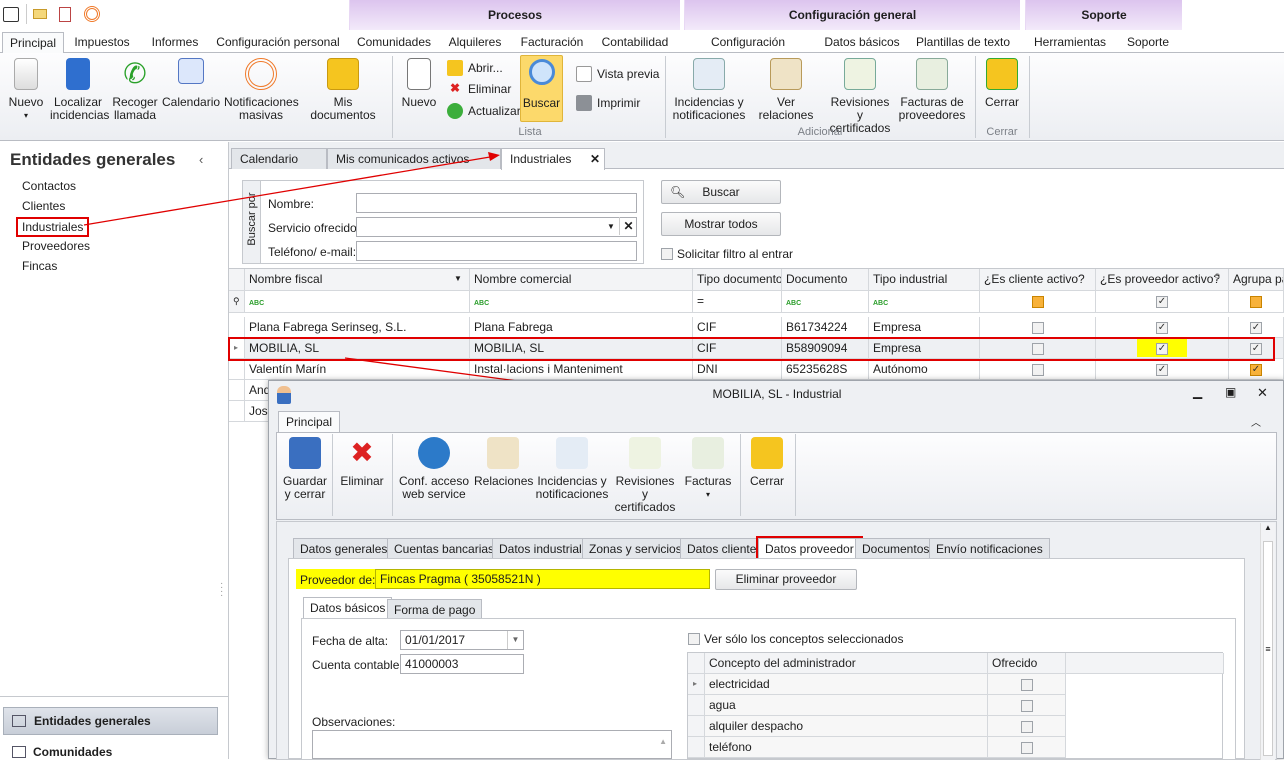  I want to click on eliminar-proveedor-button: Eliminar proveedor, so click(786, 579).